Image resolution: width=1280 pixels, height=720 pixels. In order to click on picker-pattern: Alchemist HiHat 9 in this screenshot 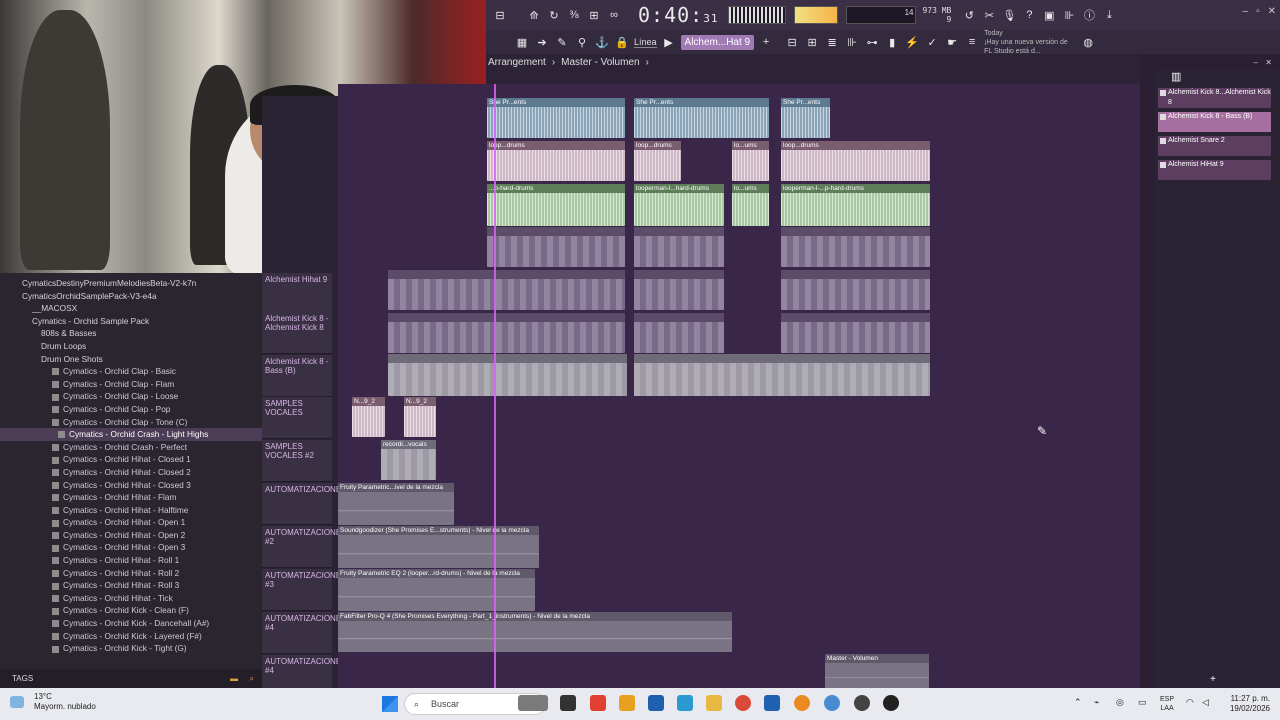, I will do `click(1214, 170)`.